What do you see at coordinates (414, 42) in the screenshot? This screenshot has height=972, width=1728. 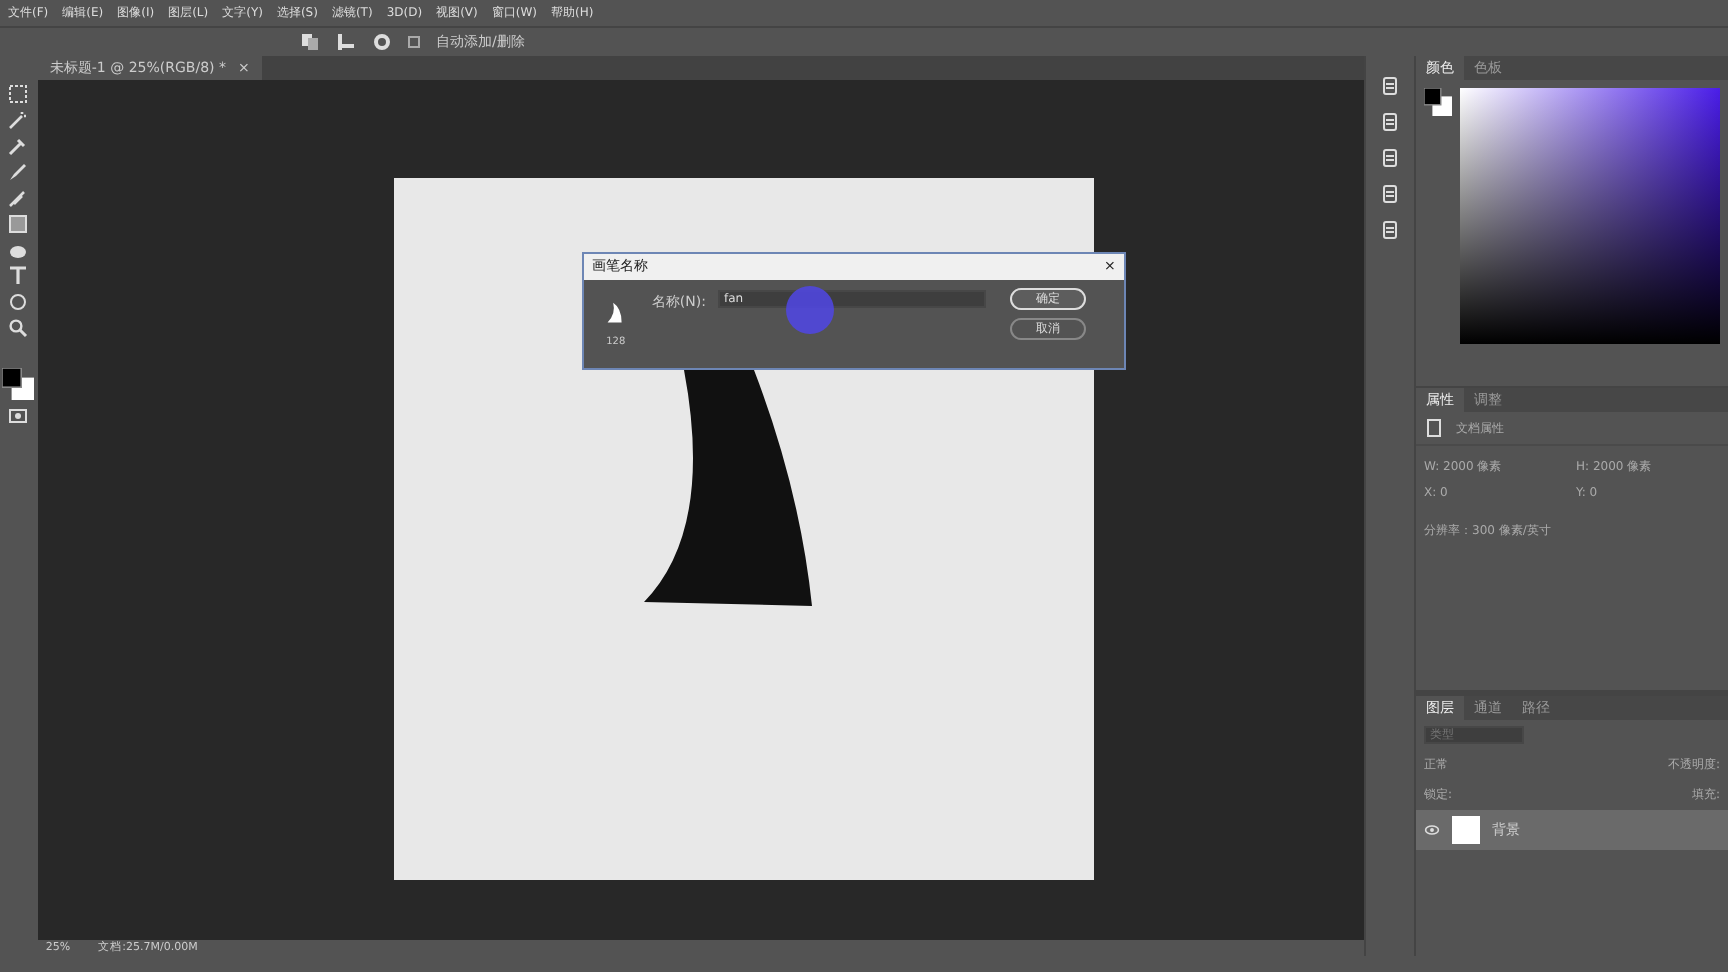 I see `auto-add-checkbox` at bounding box center [414, 42].